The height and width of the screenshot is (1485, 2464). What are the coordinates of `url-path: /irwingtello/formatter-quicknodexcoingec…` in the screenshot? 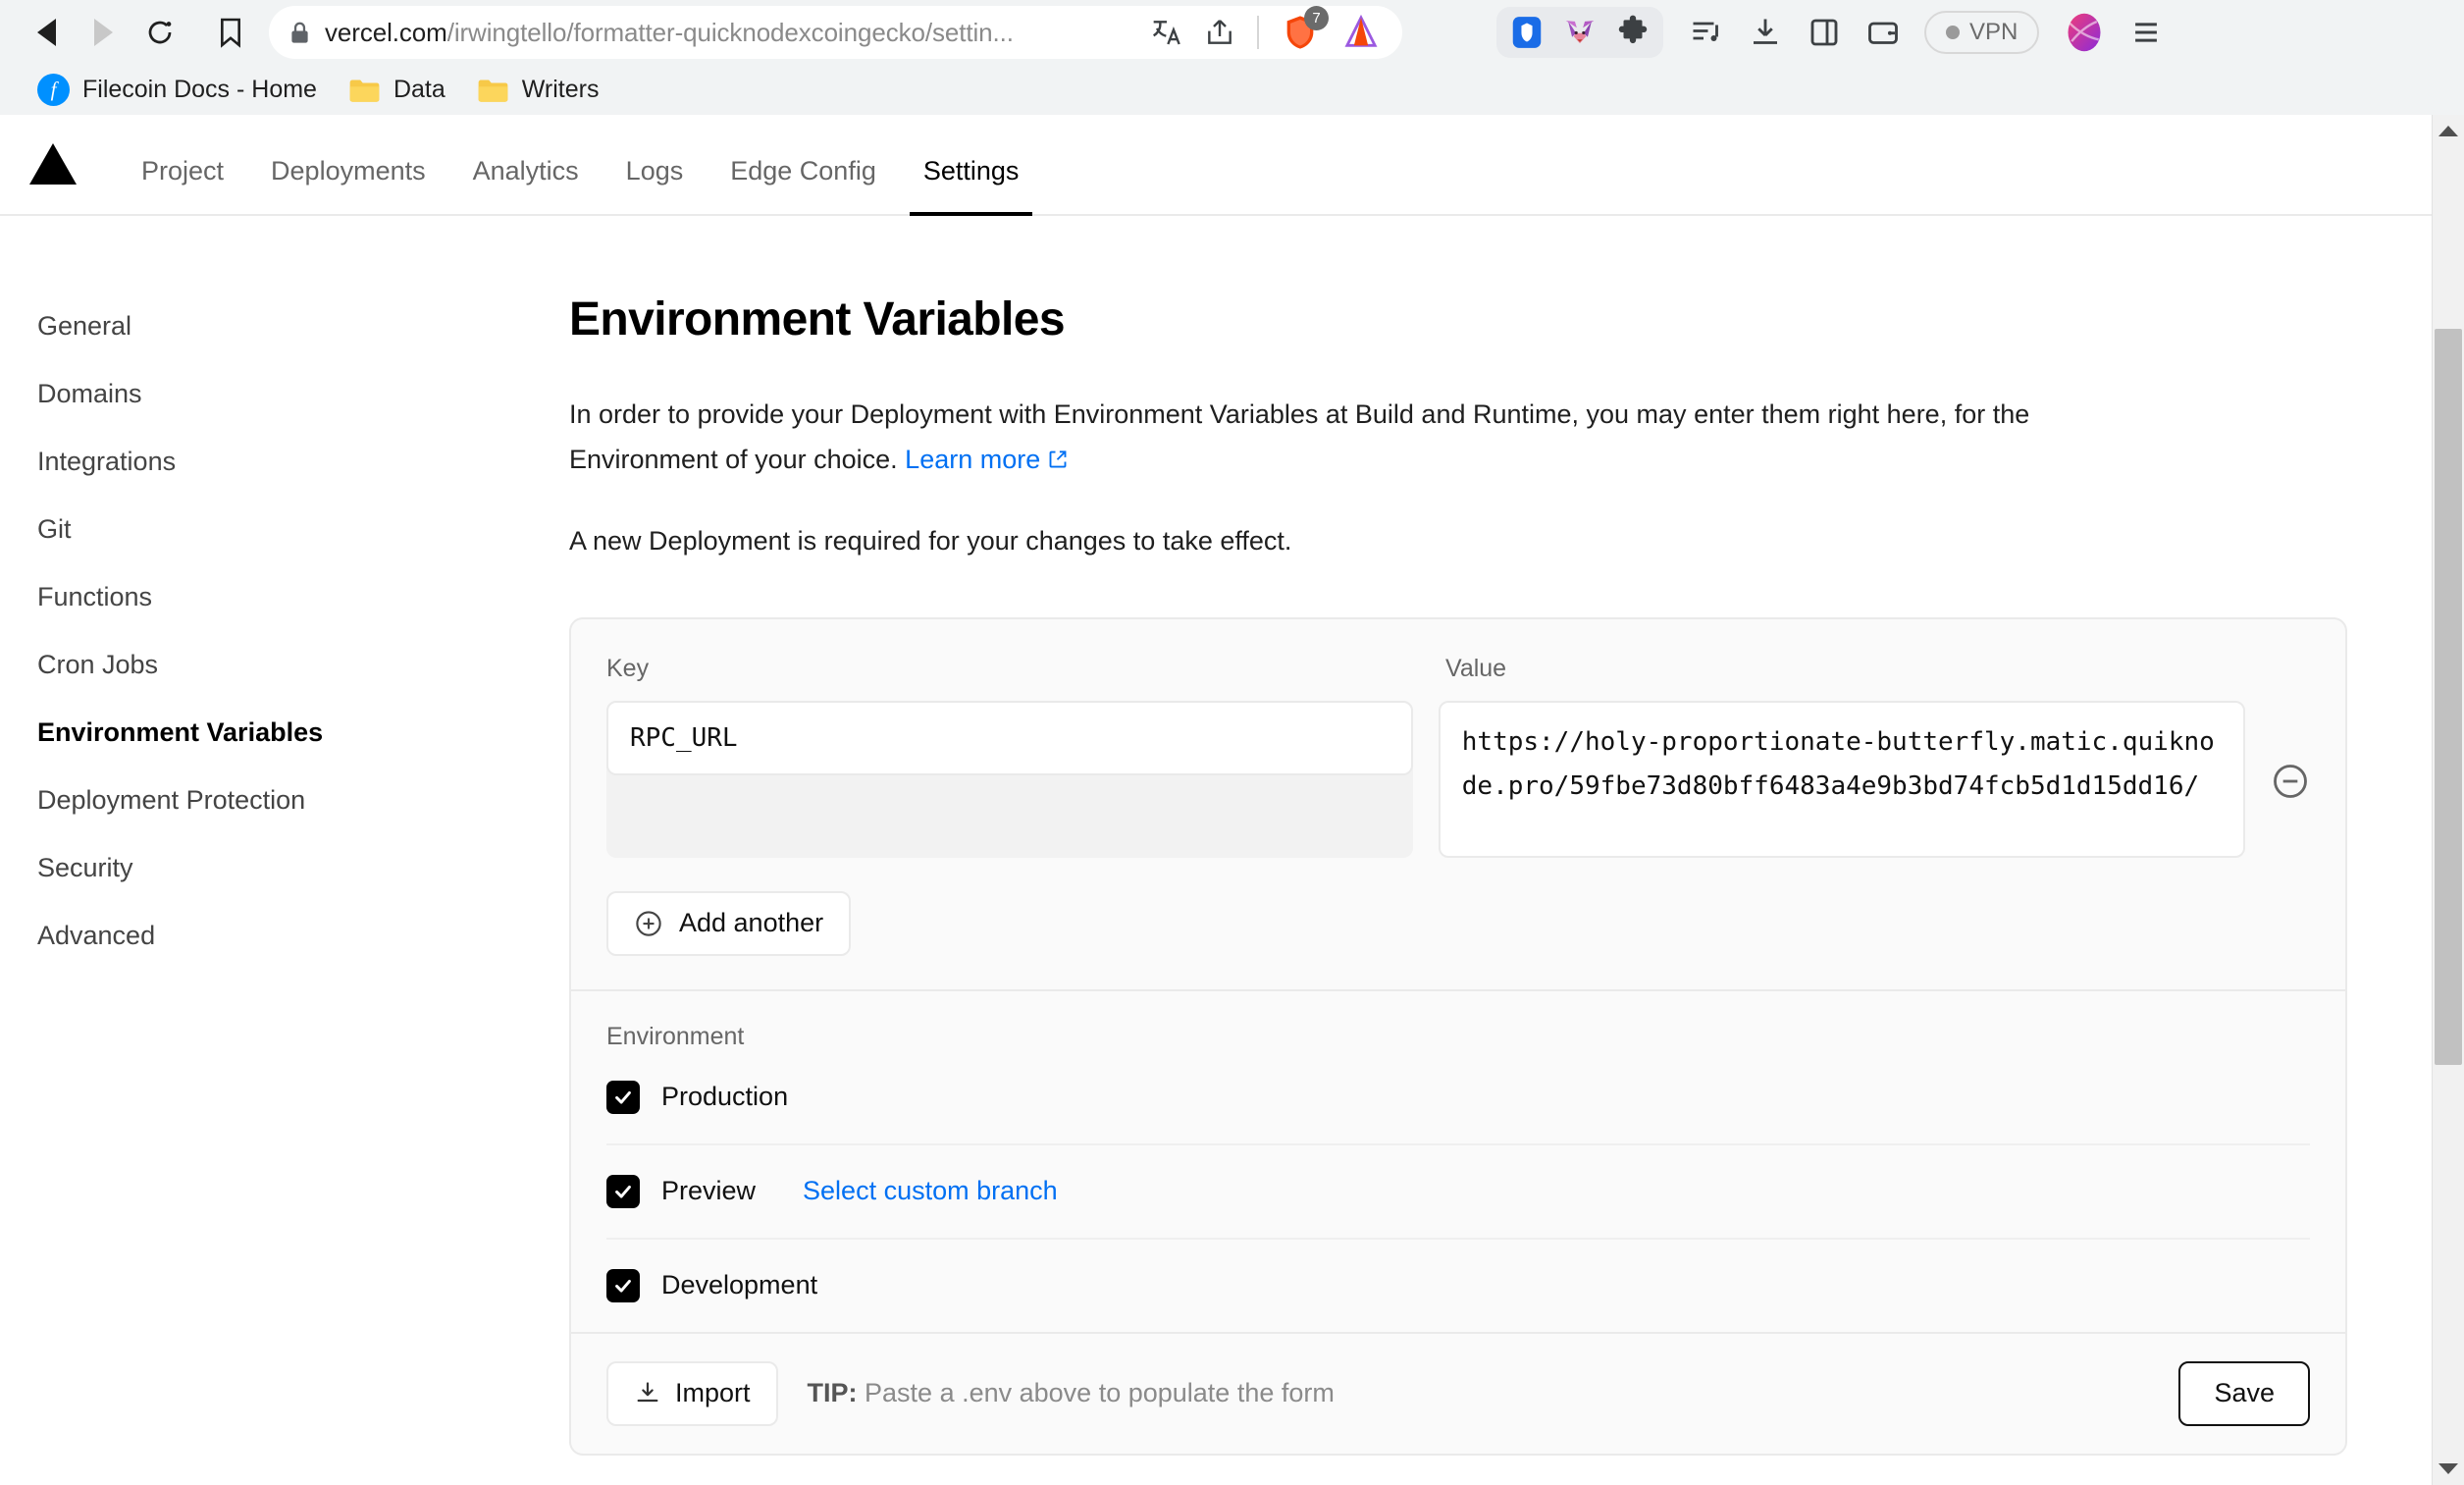 It's located at (730, 32).